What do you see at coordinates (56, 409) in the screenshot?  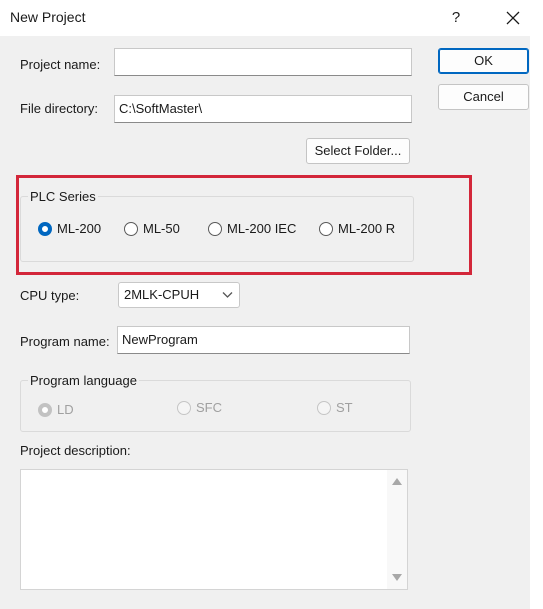 I see `program-language-option-ld: LD` at bounding box center [56, 409].